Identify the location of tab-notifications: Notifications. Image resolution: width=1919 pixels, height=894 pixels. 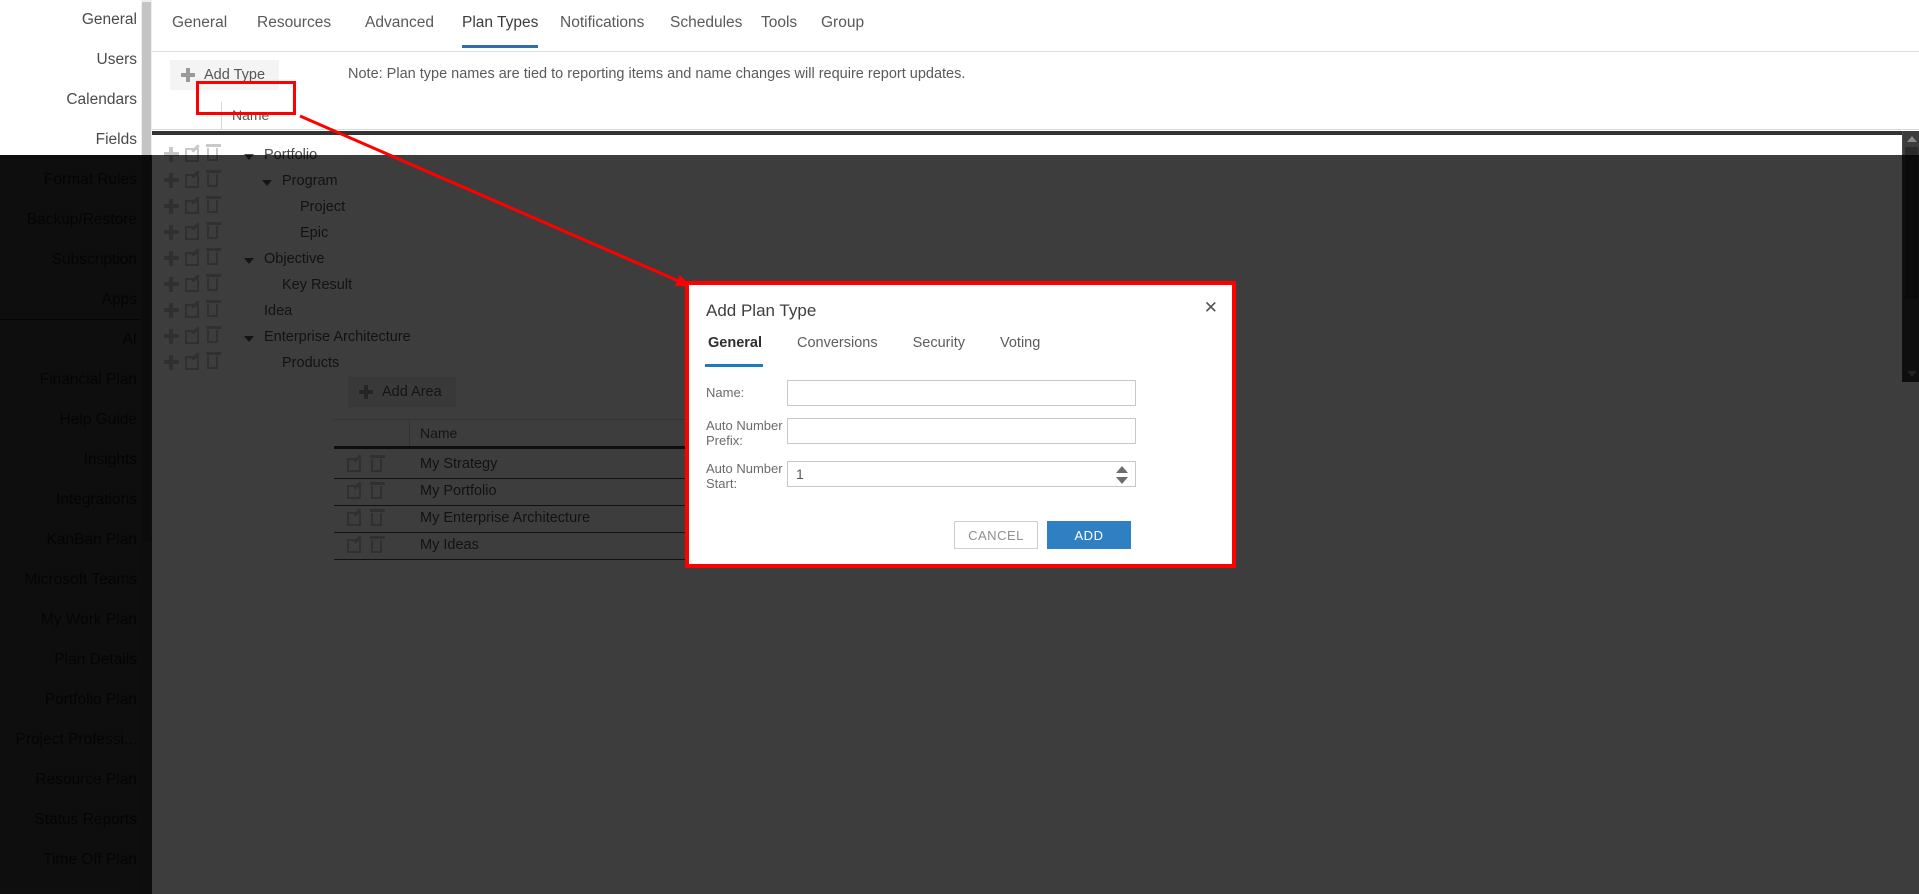
(602, 31).